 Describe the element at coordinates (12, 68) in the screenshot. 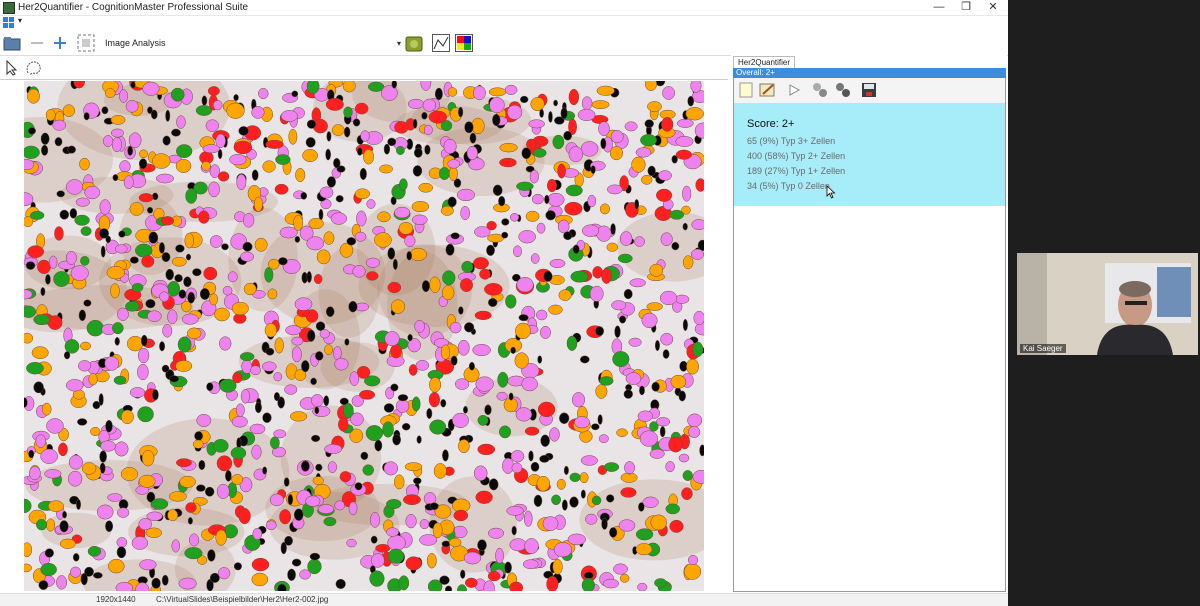

I see `pointer-icon` at that location.